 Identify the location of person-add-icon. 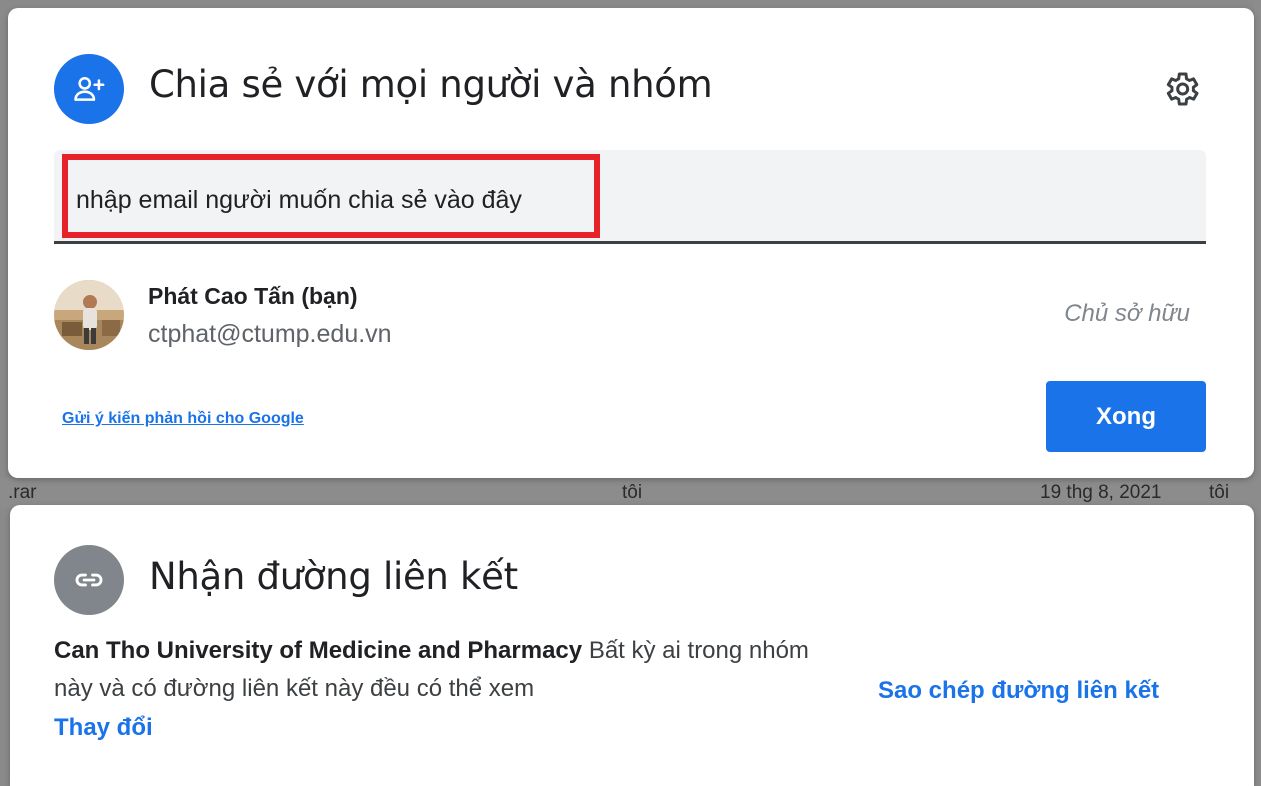
(89, 89).